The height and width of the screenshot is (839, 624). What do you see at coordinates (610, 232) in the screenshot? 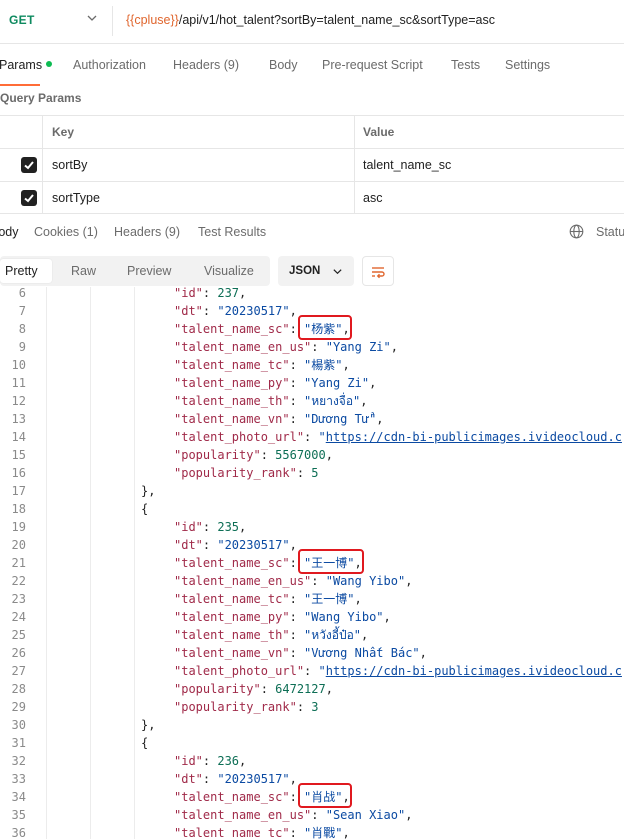
I see `status-label: Status` at bounding box center [610, 232].